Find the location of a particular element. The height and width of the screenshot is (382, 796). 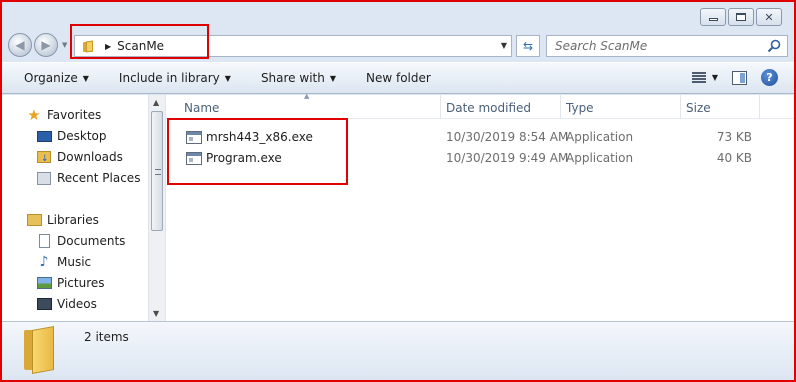

search-icon is located at coordinates (774, 46).